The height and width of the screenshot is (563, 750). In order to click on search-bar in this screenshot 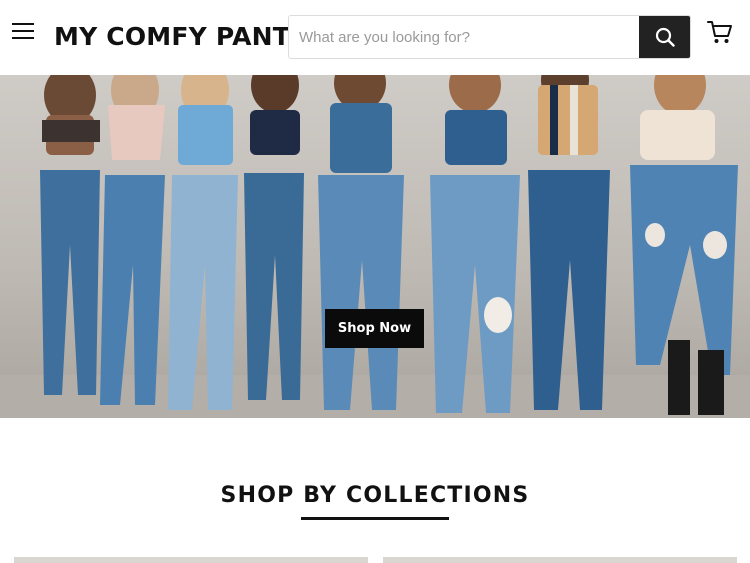, I will do `click(489, 37)`.